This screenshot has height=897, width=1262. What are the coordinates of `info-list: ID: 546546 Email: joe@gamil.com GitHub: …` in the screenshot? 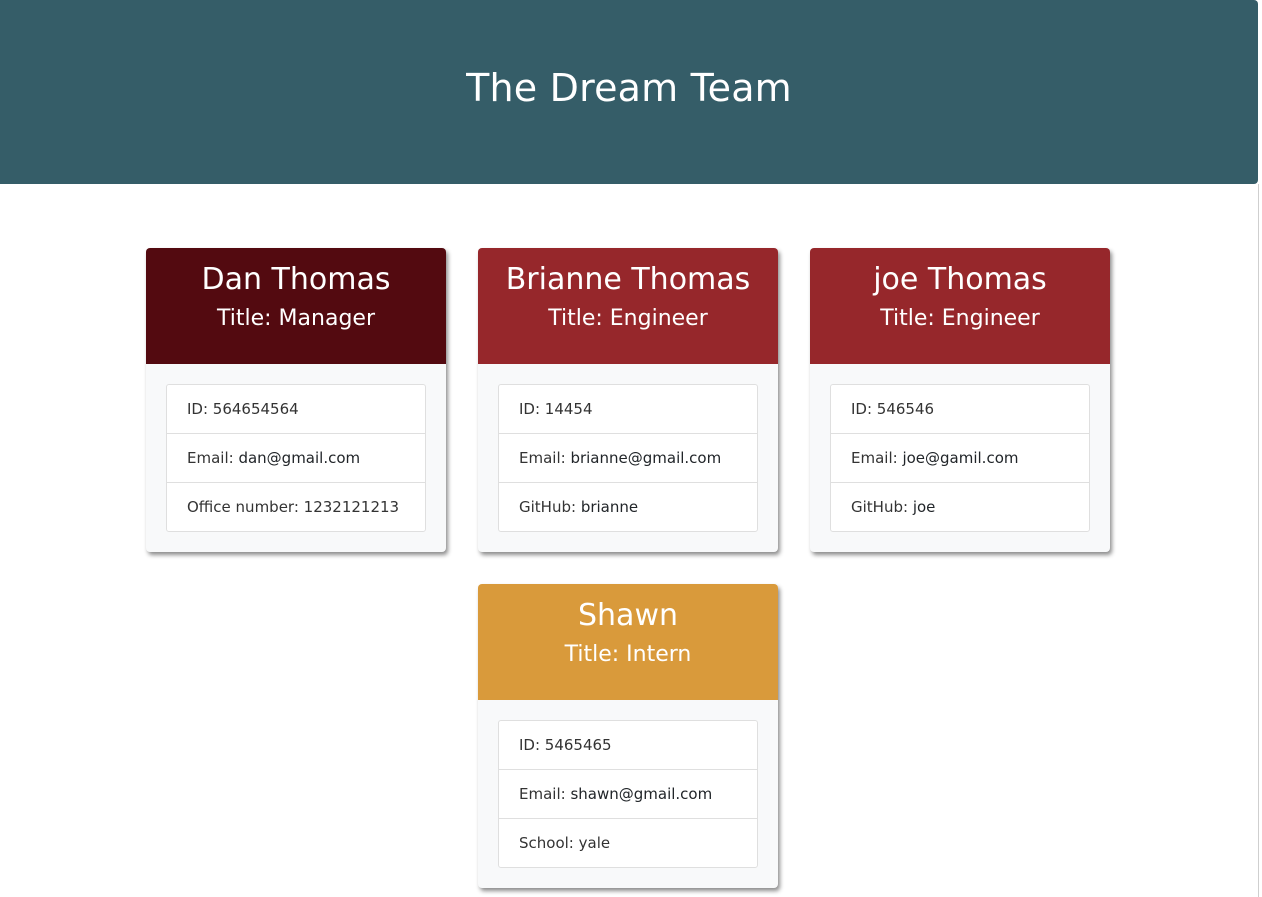 It's located at (960, 458).